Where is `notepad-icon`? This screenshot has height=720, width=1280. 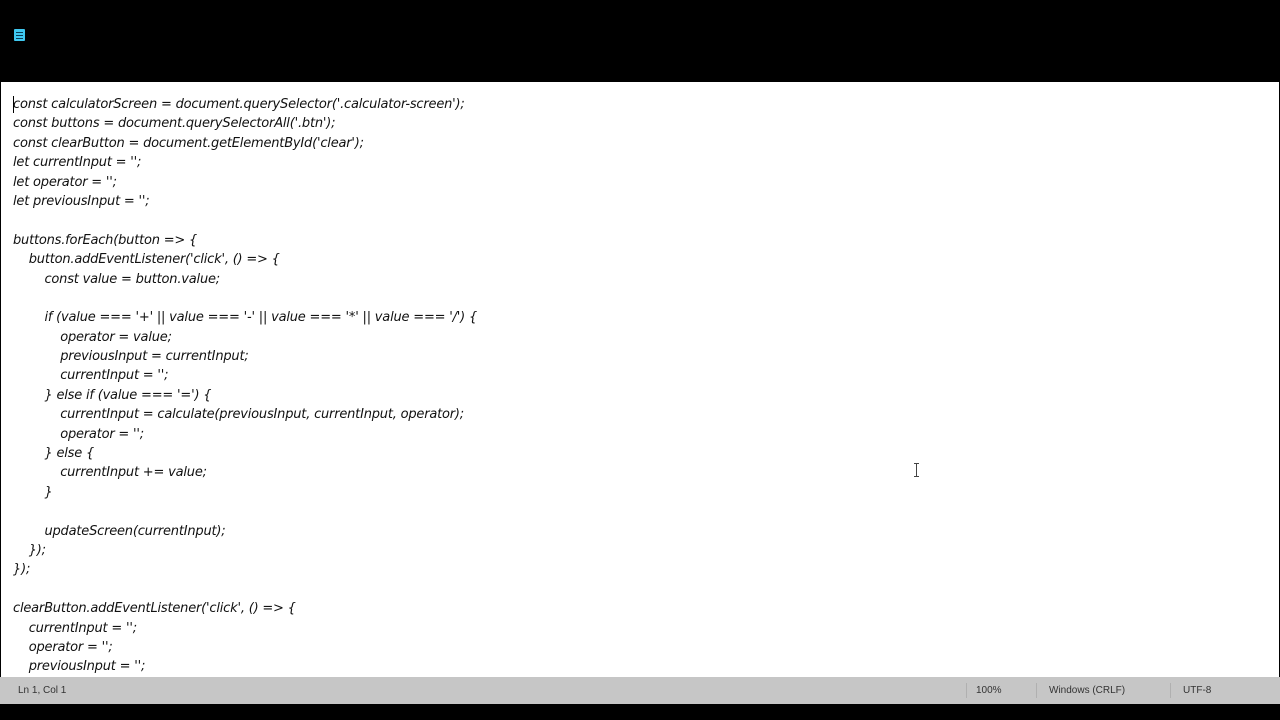
notepad-icon is located at coordinates (19, 35).